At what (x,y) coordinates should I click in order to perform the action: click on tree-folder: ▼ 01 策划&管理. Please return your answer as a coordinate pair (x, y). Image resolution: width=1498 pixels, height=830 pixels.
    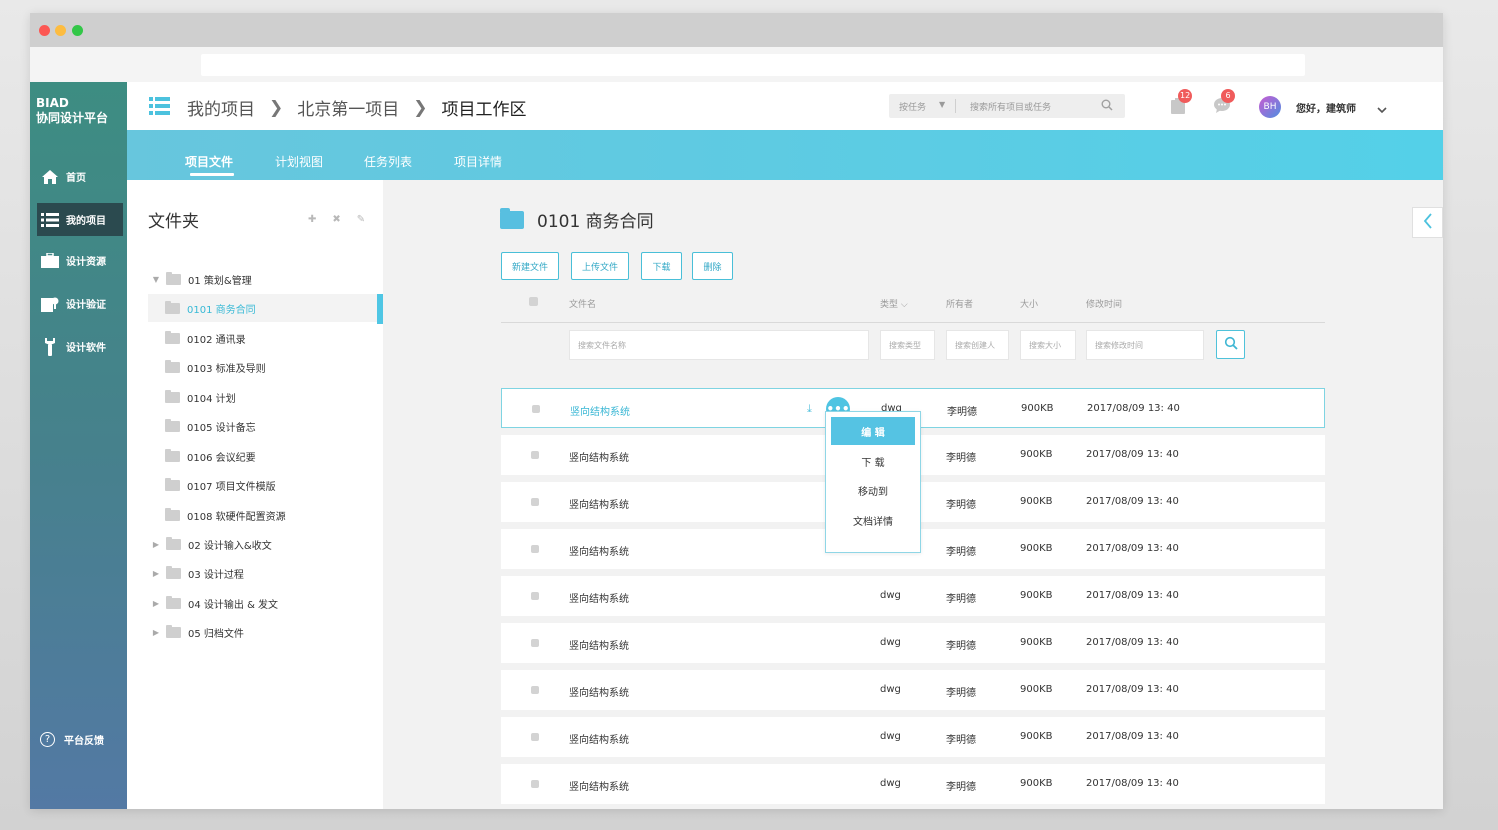
    Looking at the image, I should click on (261, 279).